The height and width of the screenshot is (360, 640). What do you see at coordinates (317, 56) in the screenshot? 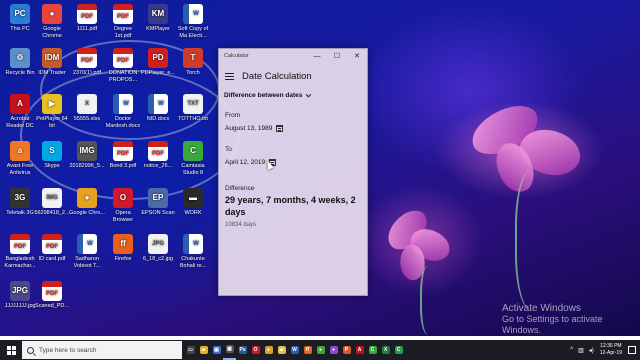
I see `minimize-button: —` at bounding box center [317, 56].